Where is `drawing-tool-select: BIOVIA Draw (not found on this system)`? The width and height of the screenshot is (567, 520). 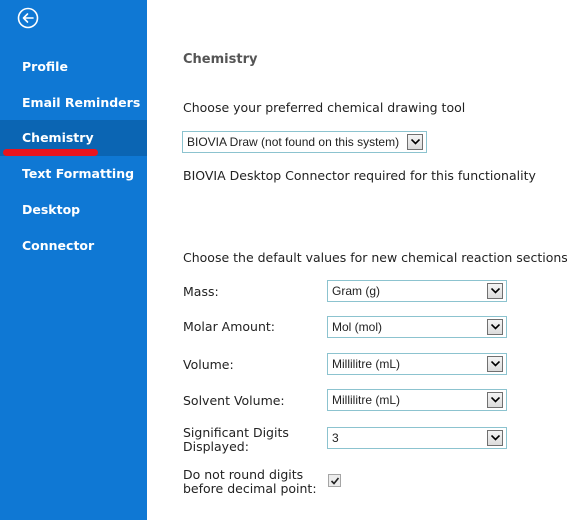 drawing-tool-select: BIOVIA Draw (not found on this system) is located at coordinates (304, 142).